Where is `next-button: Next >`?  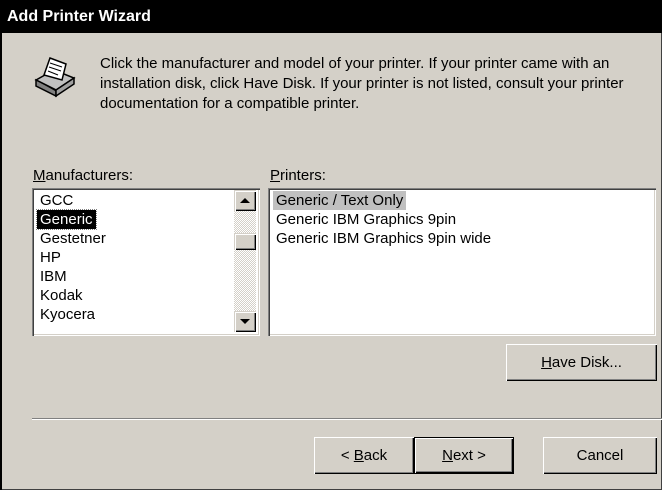 next-button: Next > is located at coordinates (464, 455).